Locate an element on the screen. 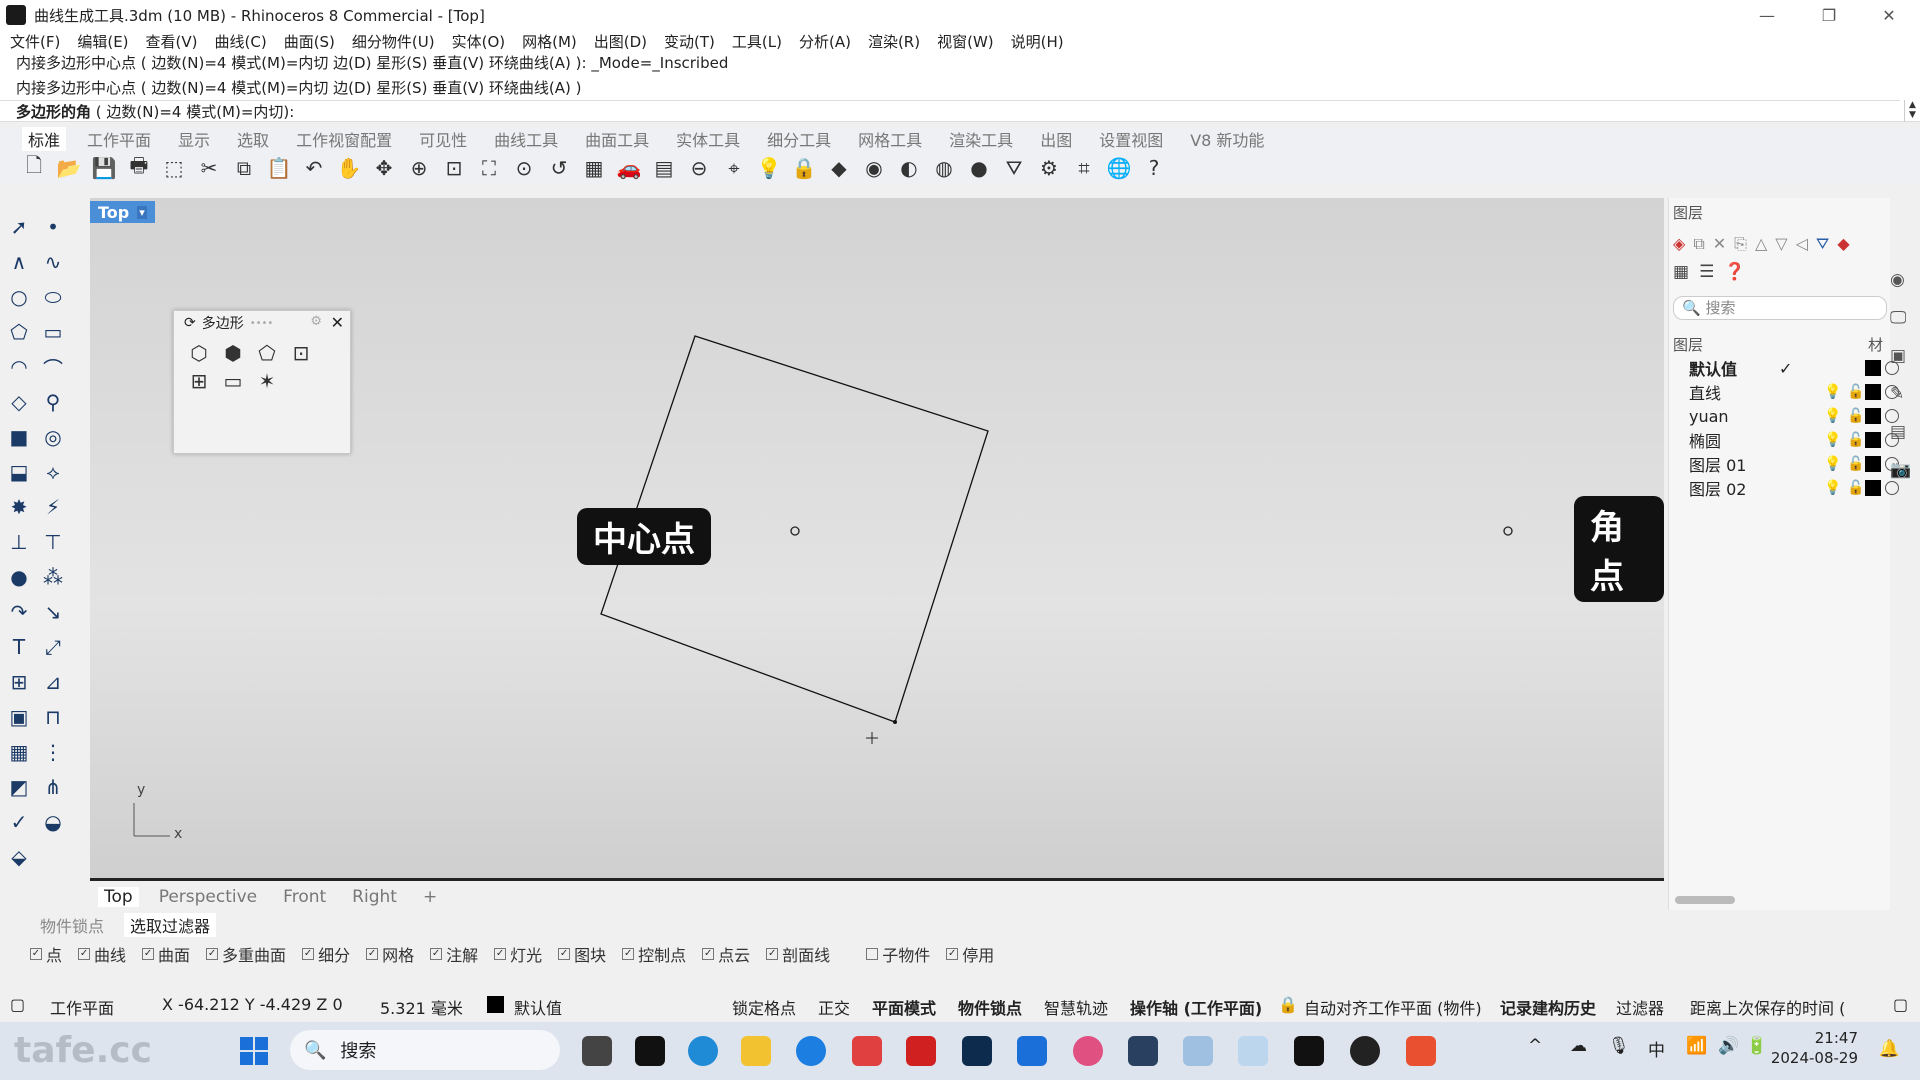 This screenshot has height=1080, width=1920. gear-icon: ⚙ is located at coordinates (1049, 168).